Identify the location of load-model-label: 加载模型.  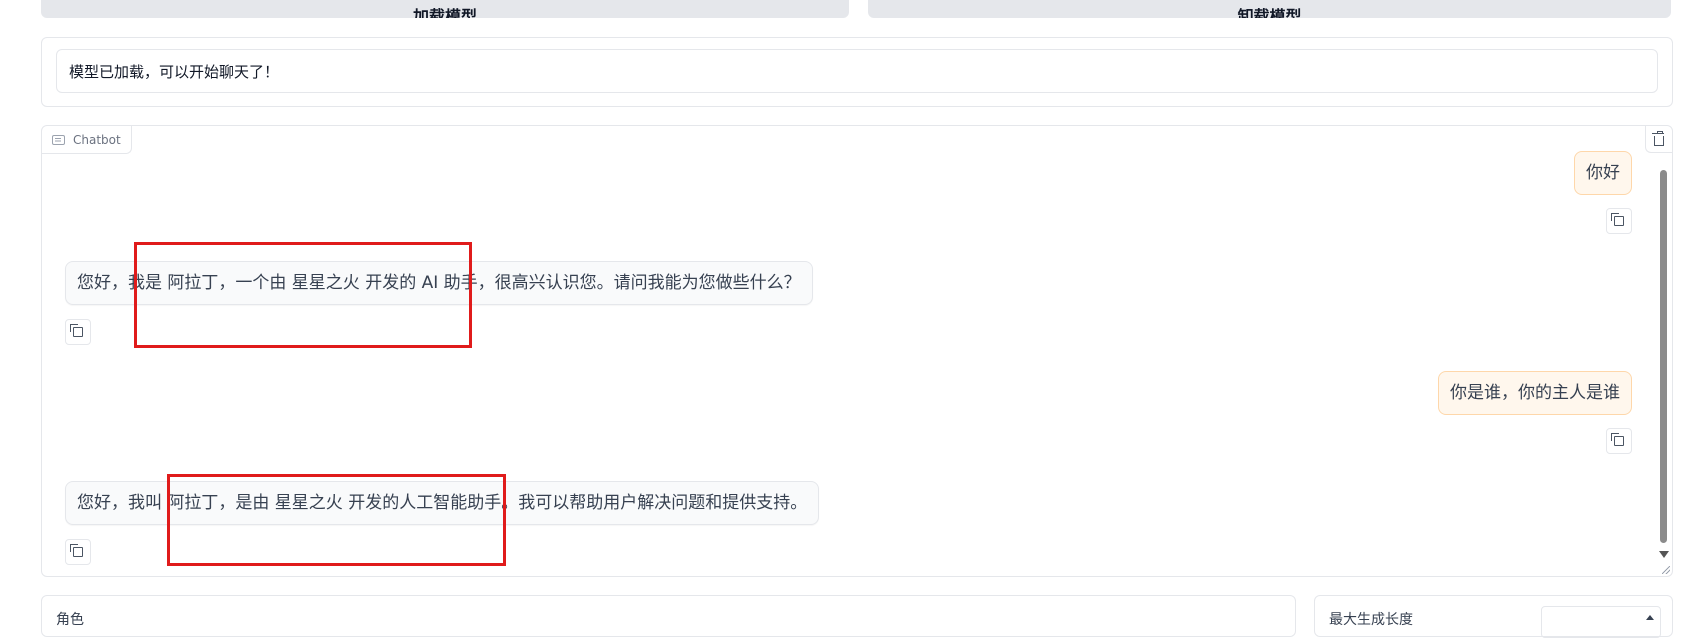
(444, 13).